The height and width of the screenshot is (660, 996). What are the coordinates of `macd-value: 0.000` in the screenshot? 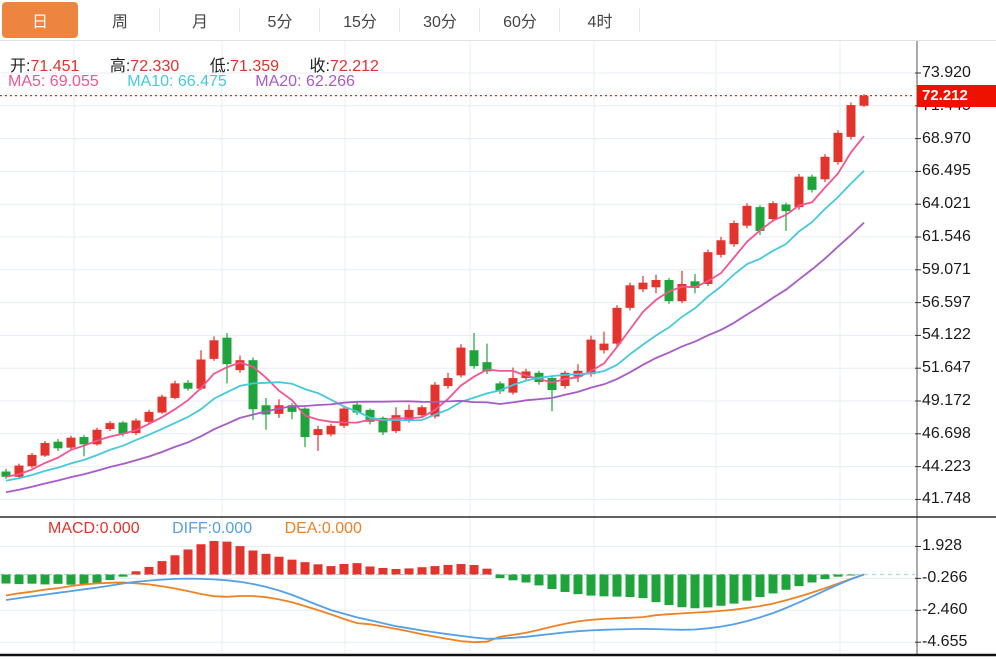 It's located at (119, 528).